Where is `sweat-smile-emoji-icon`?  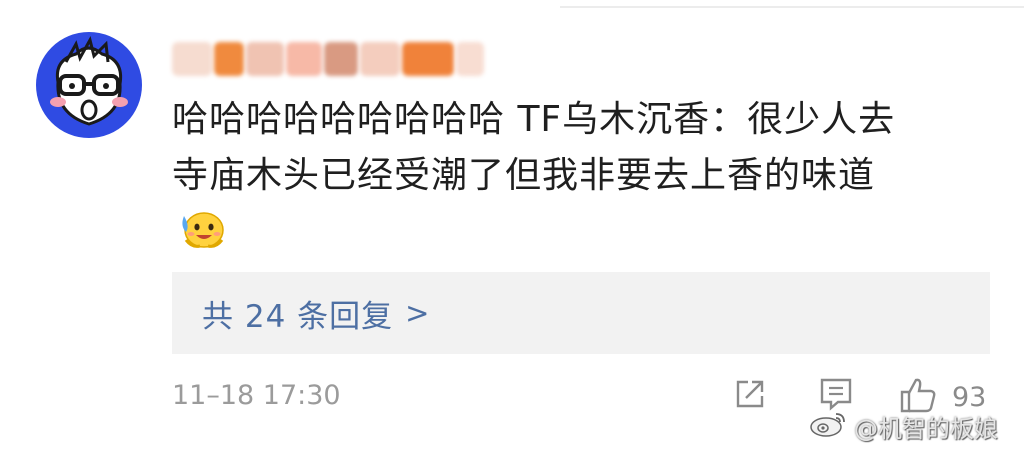 sweat-smile-emoji-icon is located at coordinates (202, 228).